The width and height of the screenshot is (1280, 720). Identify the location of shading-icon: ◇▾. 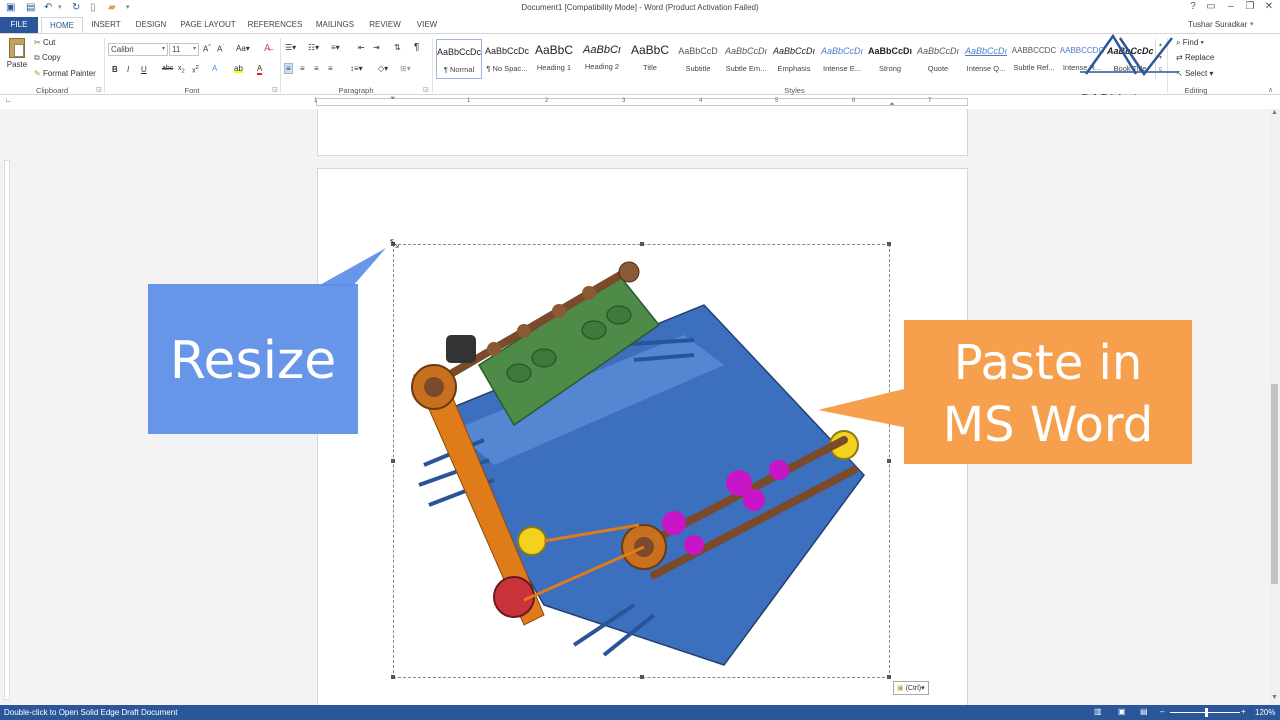
(383, 68).